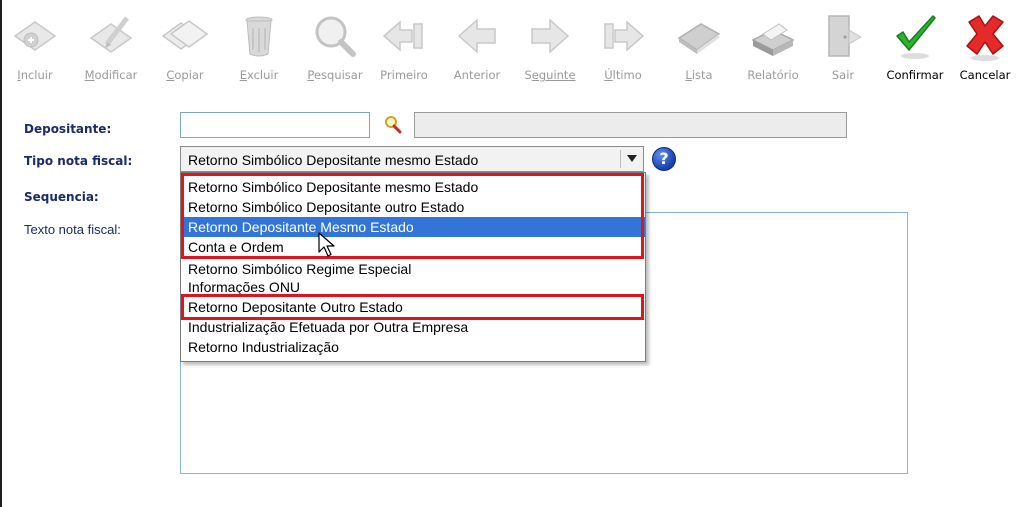 The image size is (1029, 507). I want to click on seguinte-button: Seguinte, so click(550, 48).